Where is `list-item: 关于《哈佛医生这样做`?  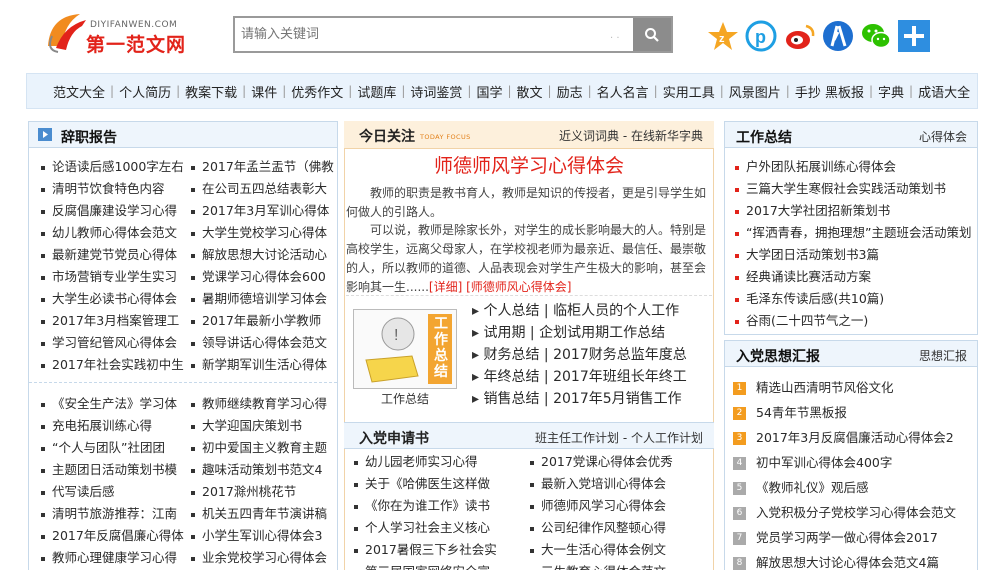
list-item: 关于《哈佛医生这样做 is located at coordinates (444, 484).